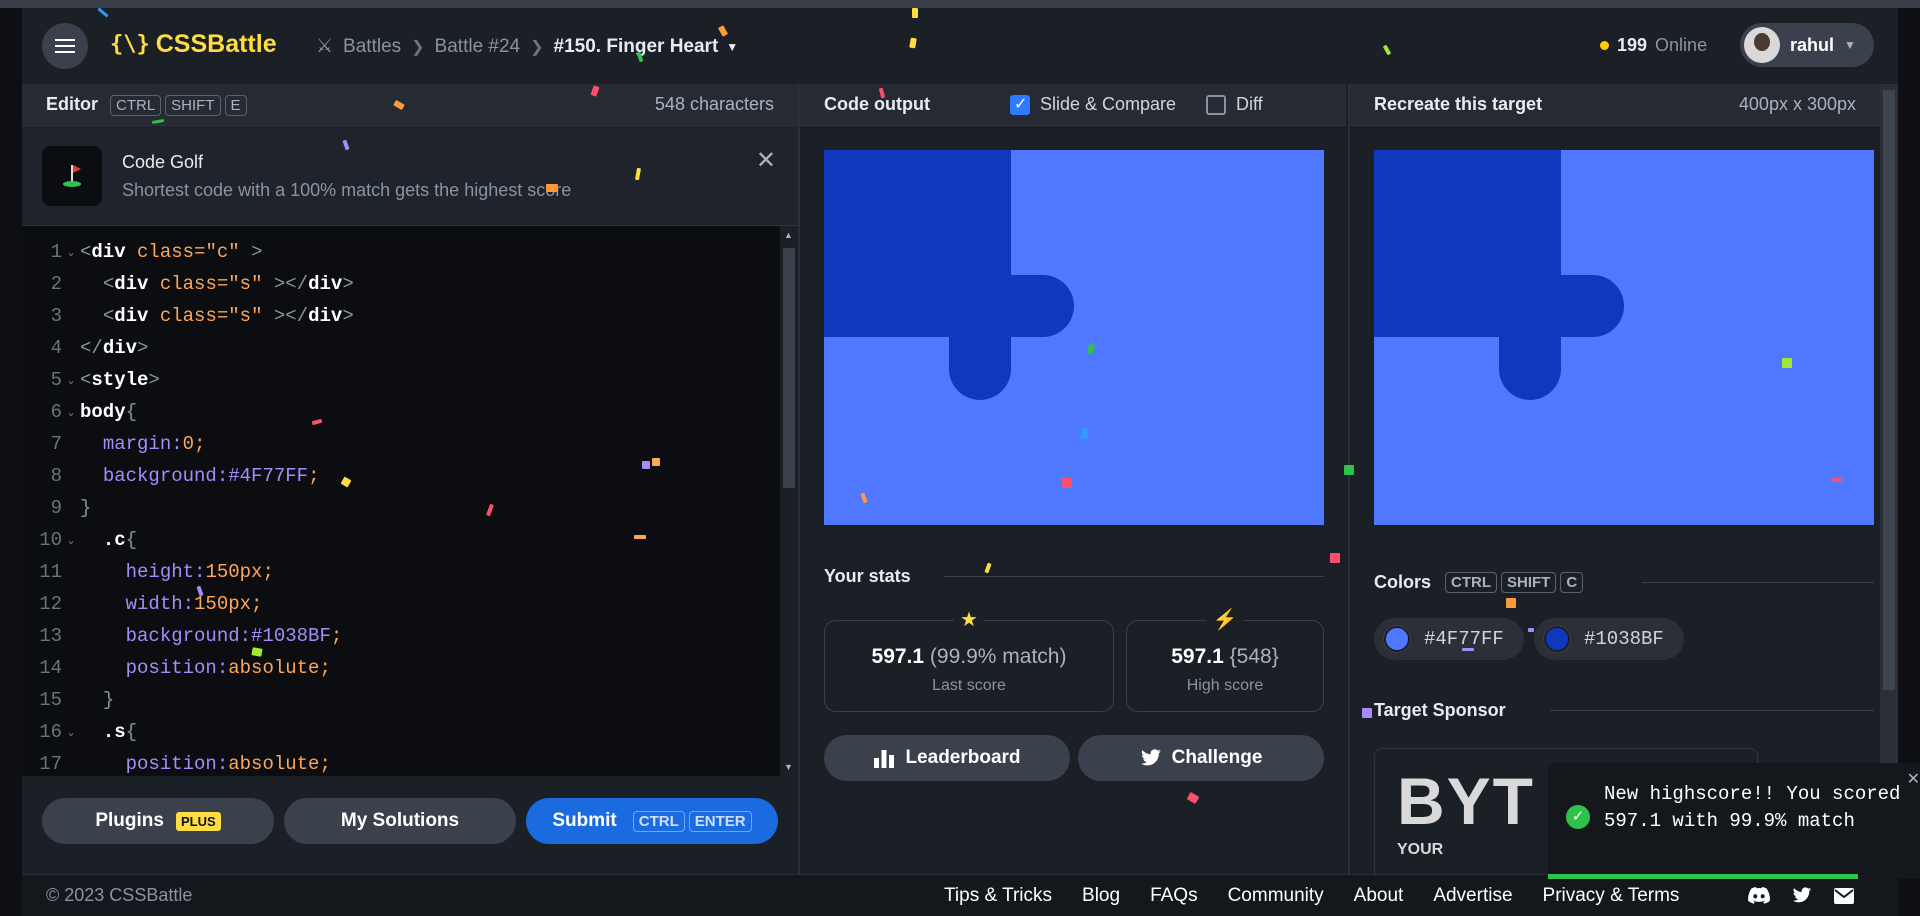 Image resolution: width=1920 pixels, height=916 pixels. What do you see at coordinates (401, 762) in the screenshot?
I see `code-line: 17 position:absolute;` at bounding box center [401, 762].